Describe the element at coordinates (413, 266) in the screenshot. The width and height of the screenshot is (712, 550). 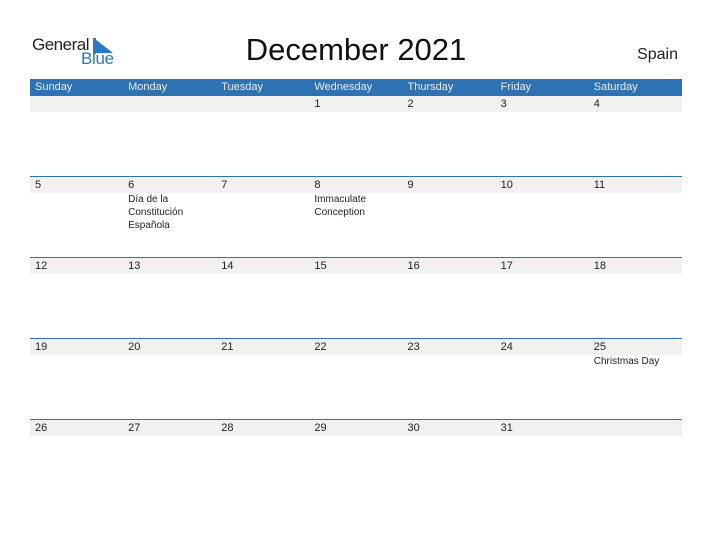
I see `day-number: 16` at that location.